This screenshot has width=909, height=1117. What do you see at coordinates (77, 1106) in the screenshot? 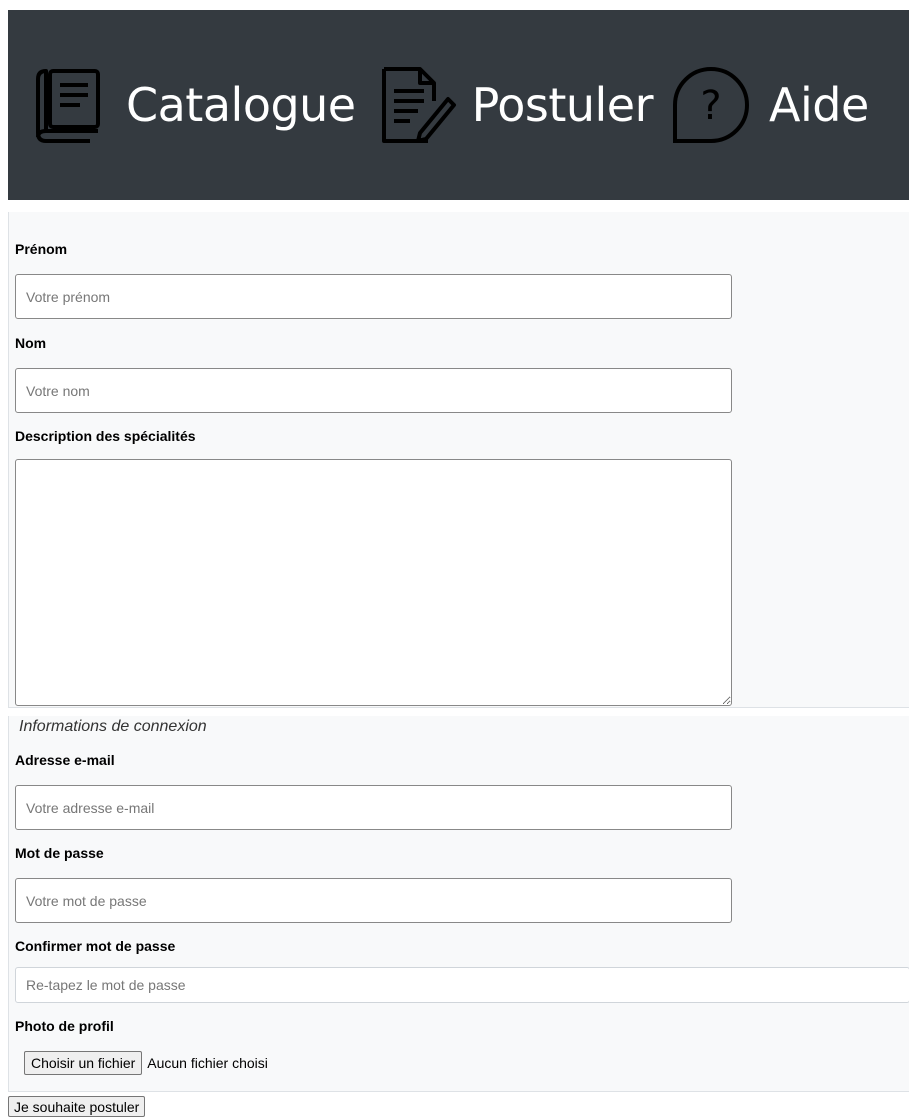
I see `submit-application-button: Je souhaite postuler` at bounding box center [77, 1106].